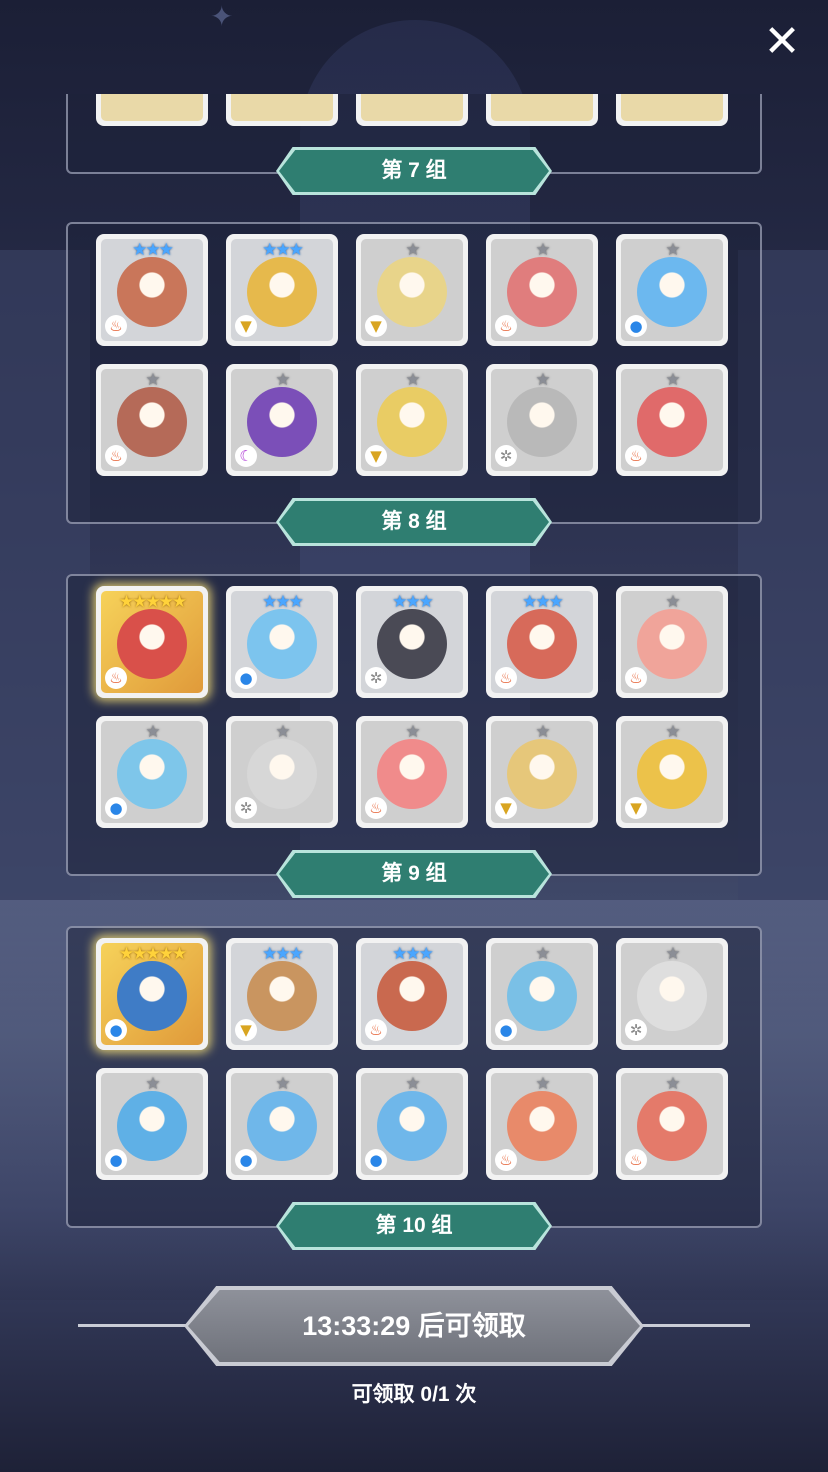 Image resolution: width=828 pixels, height=1472 pixels. I want to click on hero-card: ★★★ ●, so click(282, 642).